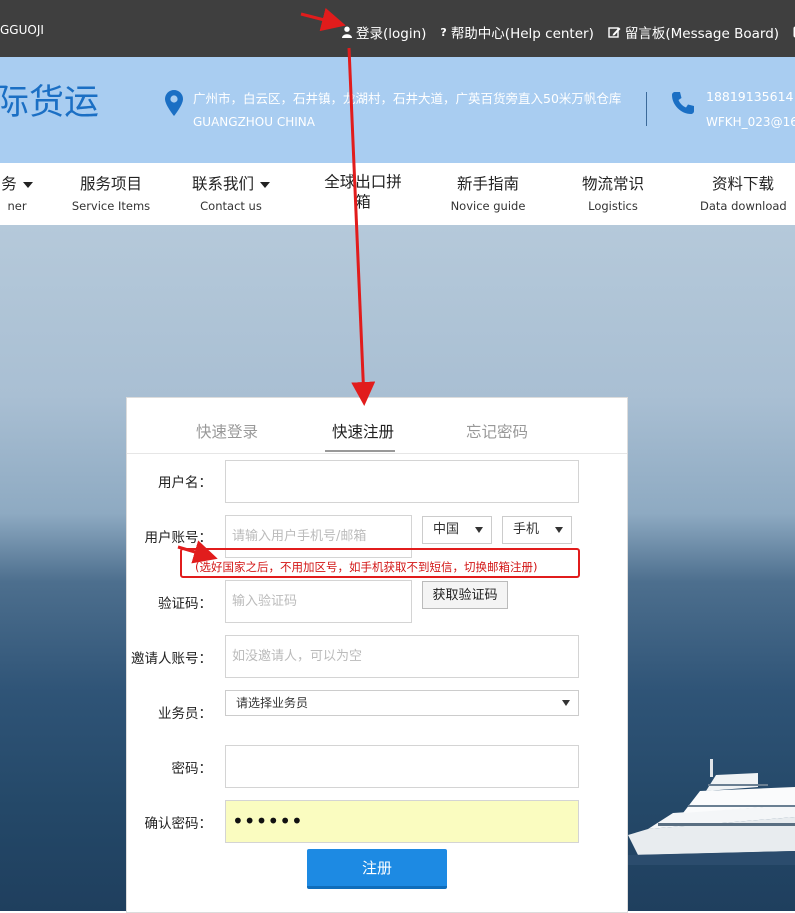 This screenshot has width=795, height=913. I want to click on password-label: 密码：, so click(192, 769).